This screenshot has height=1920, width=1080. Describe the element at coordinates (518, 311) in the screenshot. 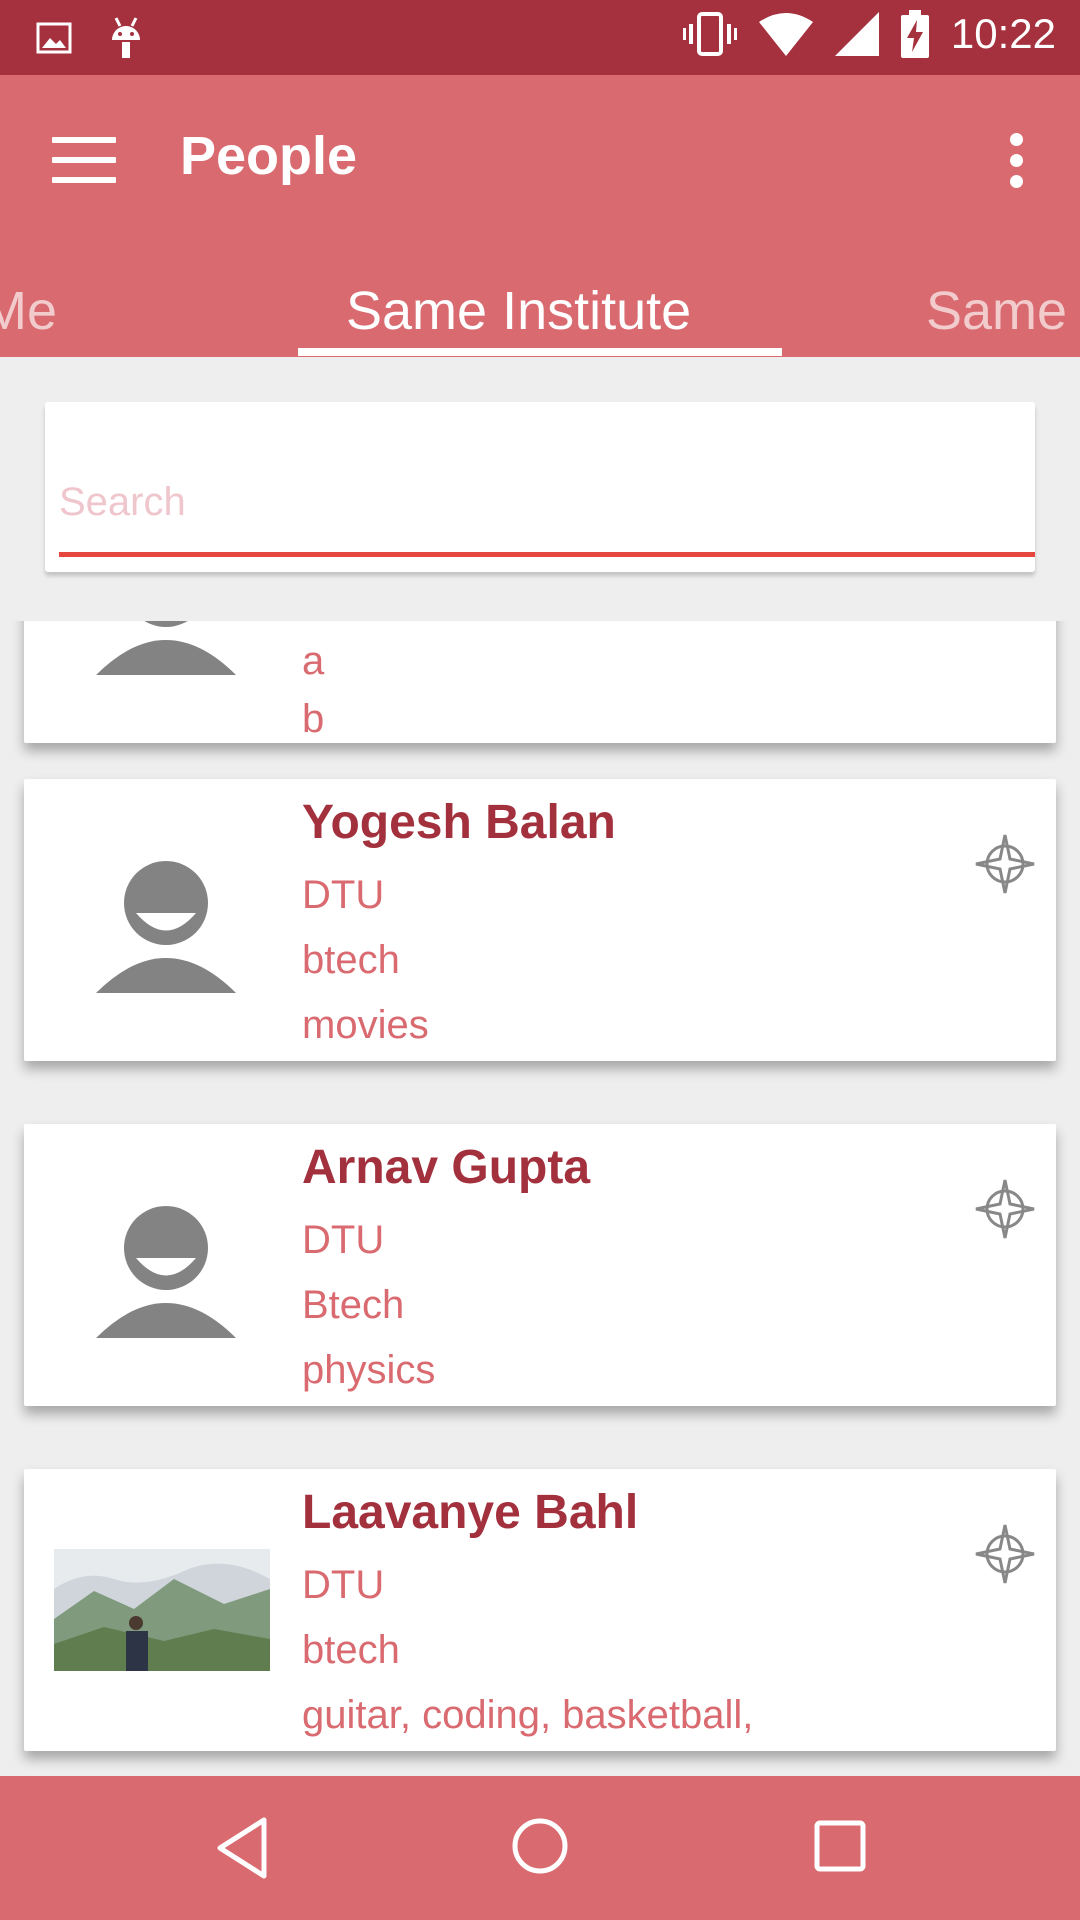

I see `tab-same-institute: Same Institute` at that location.